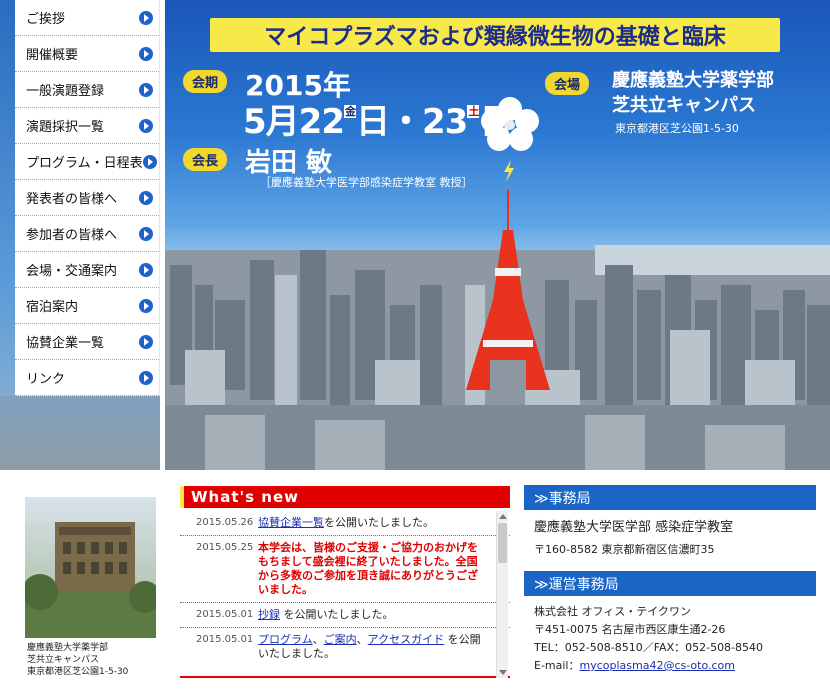  Describe the element at coordinates (630, 629) in the screenshot. I see `operations-address: 〒451-0075 名古屋市西区康生通2-26` at that location.